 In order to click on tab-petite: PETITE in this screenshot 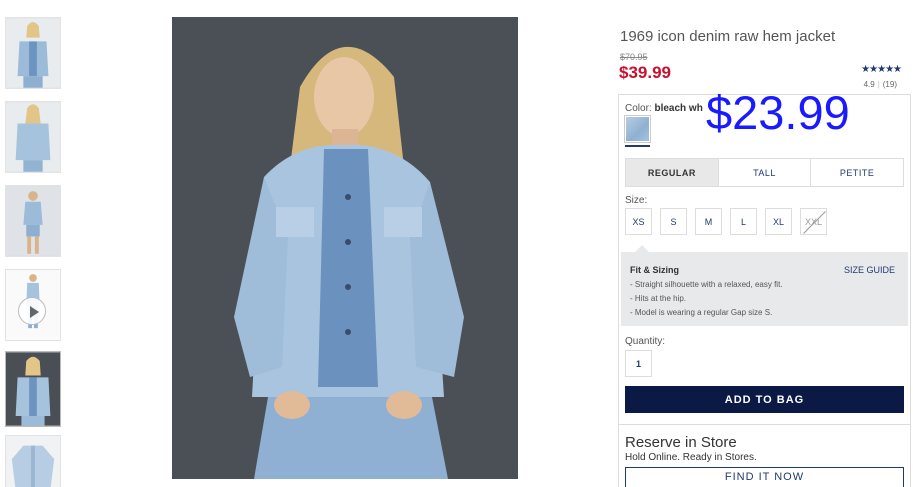, I will do `click(857, 172)`.